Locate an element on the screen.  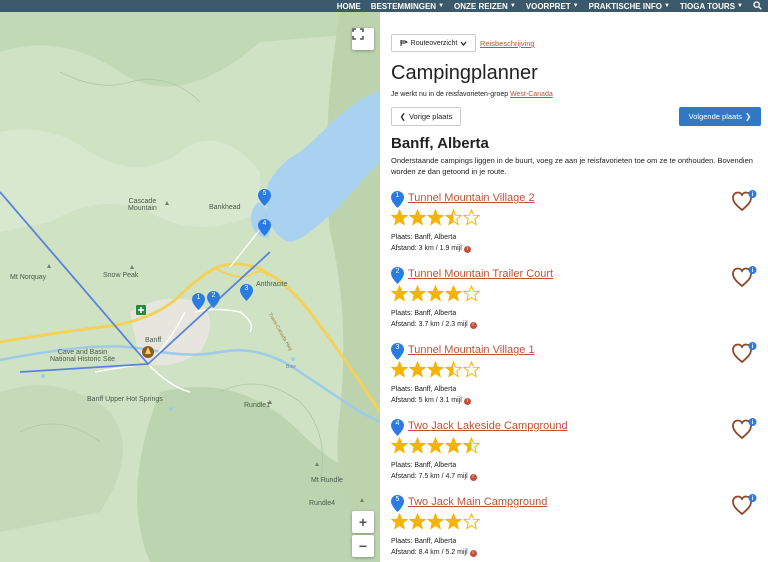
previous-place-button: ❮ Vorige plaats is located at coordinates (426, 116).